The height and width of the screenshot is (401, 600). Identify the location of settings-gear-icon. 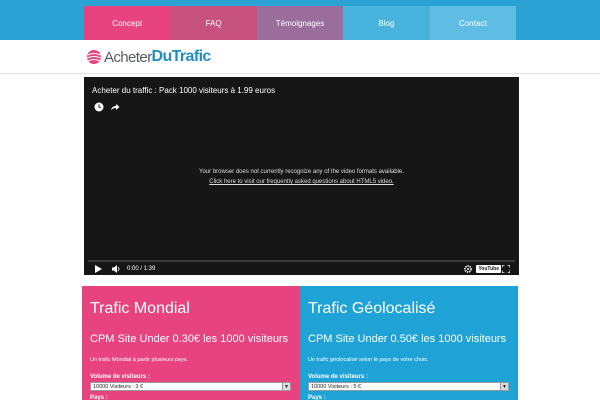
(468, 269).